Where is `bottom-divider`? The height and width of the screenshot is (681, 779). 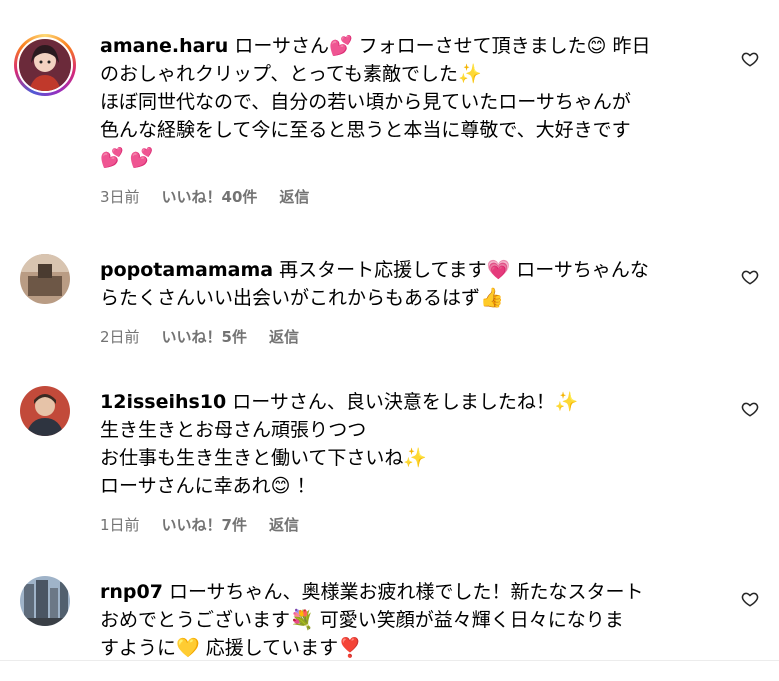 bottom-divider is located at coordinates (389, 660).